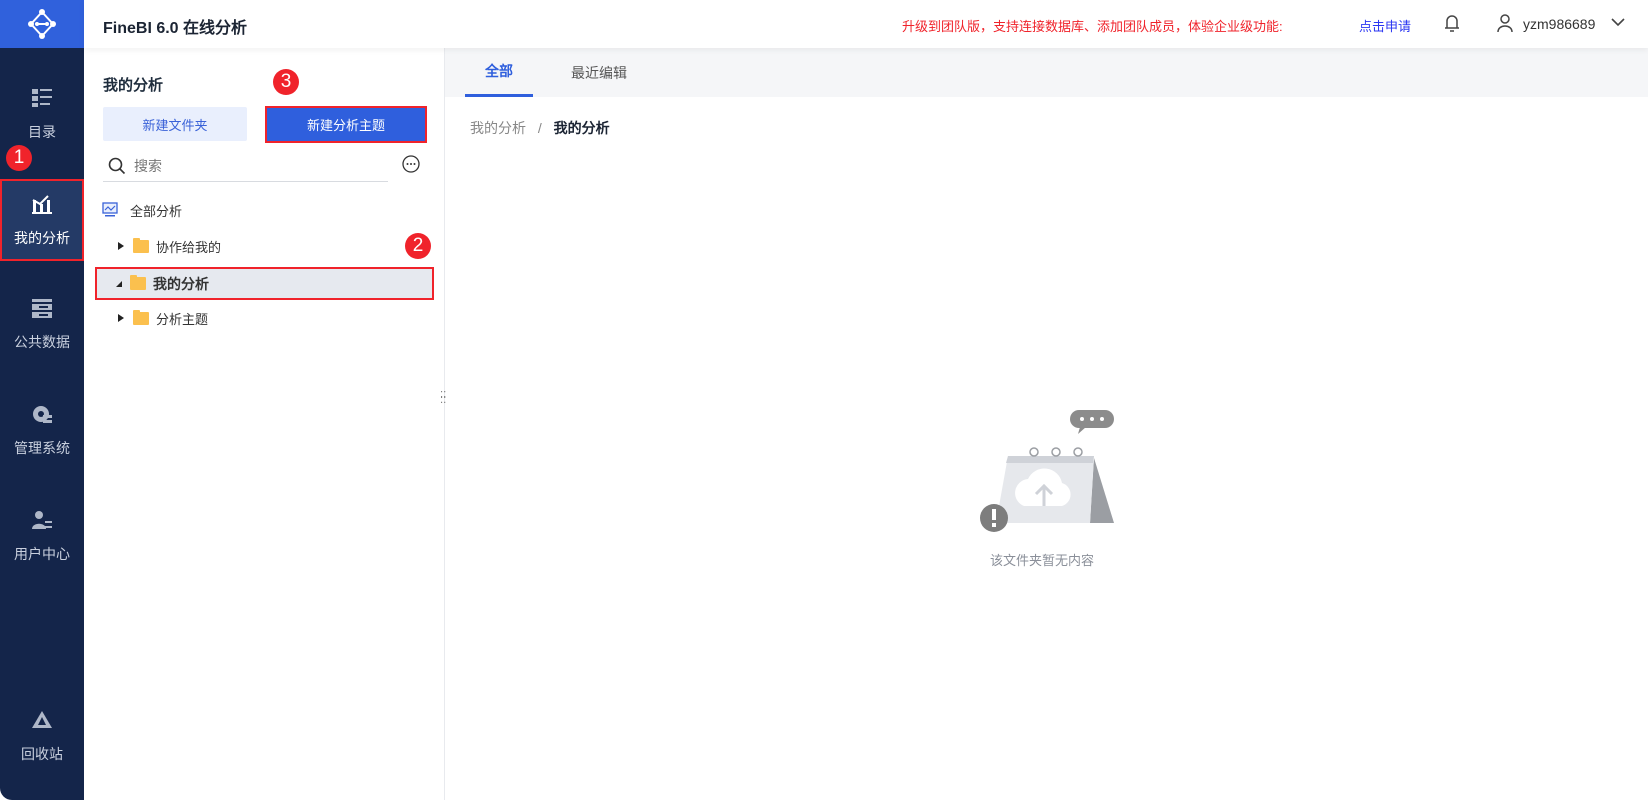 Image resolution: width=1648 pixels, height=800 pixels. What do you see at coordinates (42, 520) in the screenshot?
I see `user-management-icon` at bounding box center [42, 520].